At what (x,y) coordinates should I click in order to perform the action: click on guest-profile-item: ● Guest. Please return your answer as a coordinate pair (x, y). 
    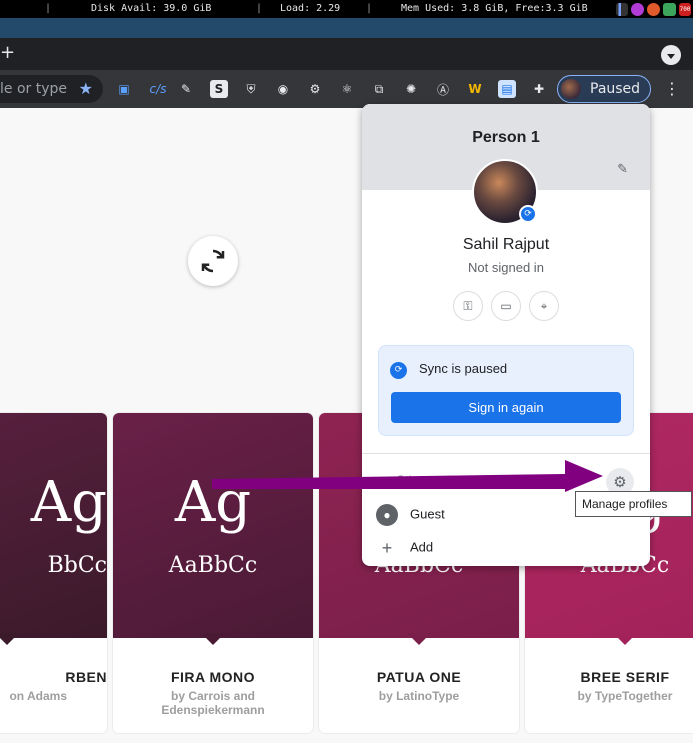
    Looking at the image, I should click on (410, 515).